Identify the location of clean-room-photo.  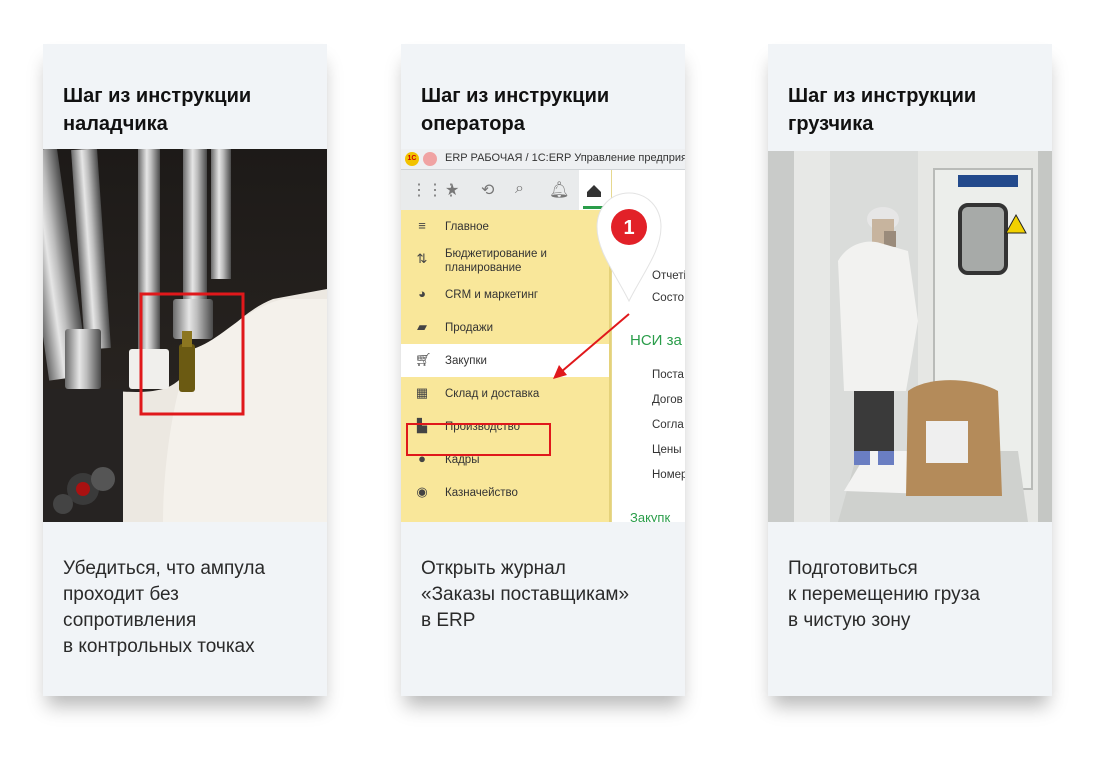
(910, 336).